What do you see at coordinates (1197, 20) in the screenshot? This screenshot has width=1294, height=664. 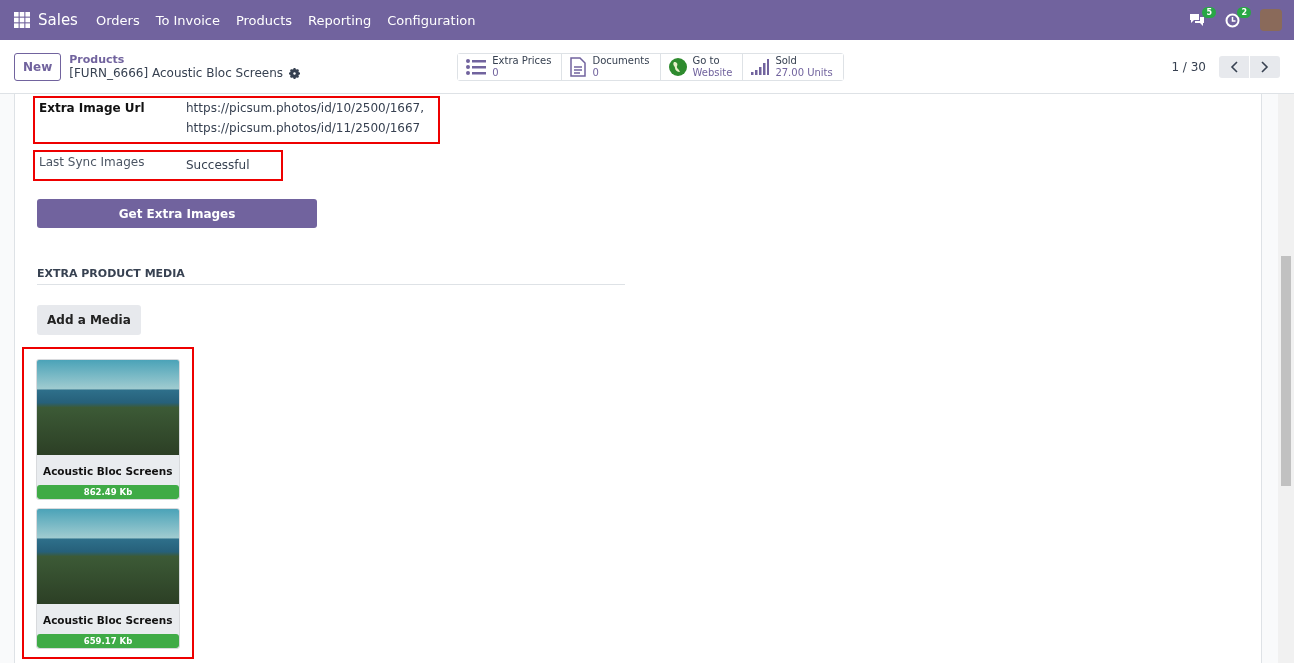 I see `chat-icon` at bounding box center [1197, 20].